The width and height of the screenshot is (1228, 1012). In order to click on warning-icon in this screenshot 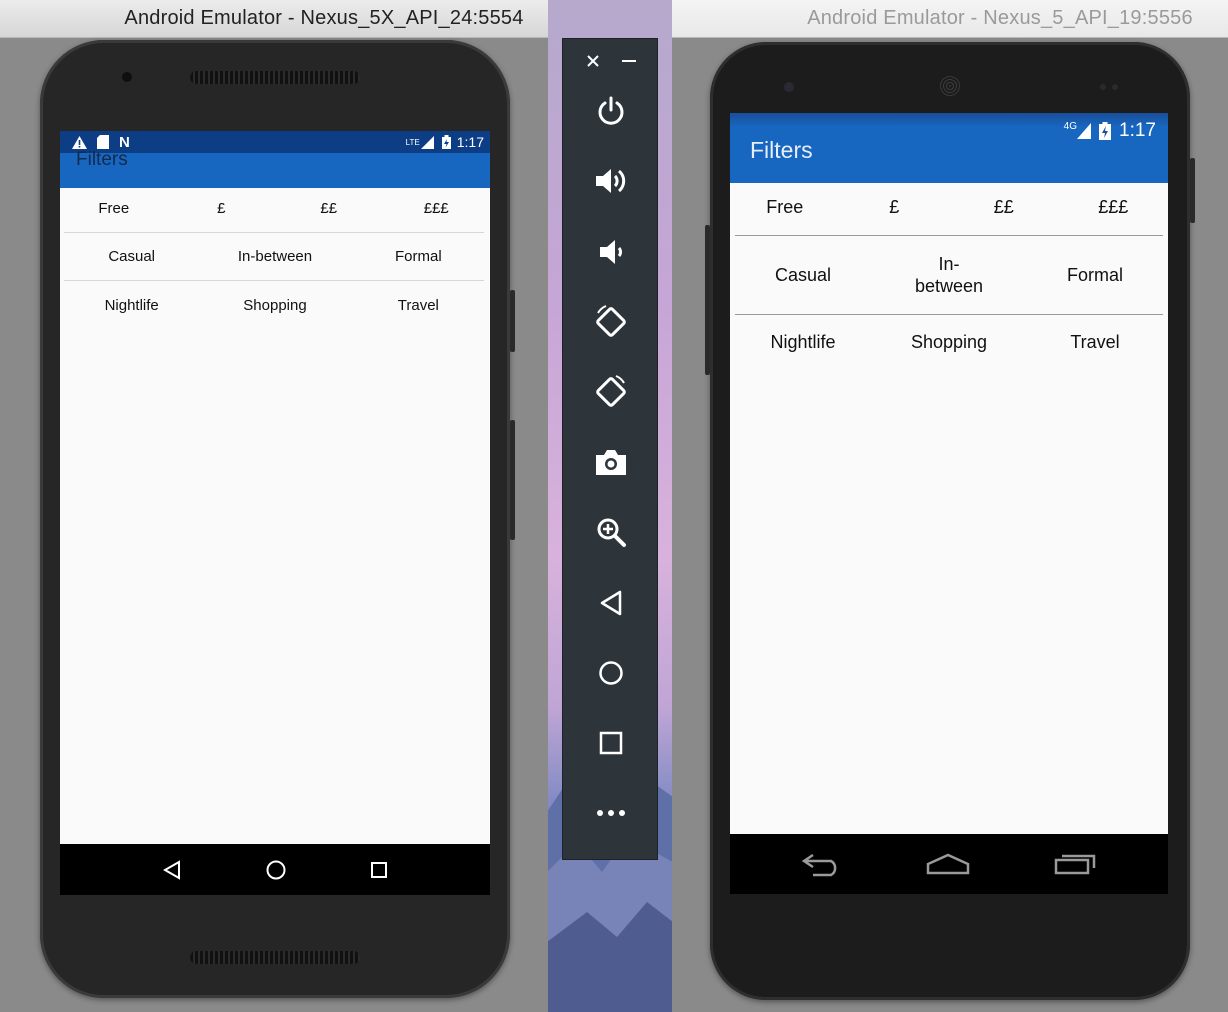, I will do `click(79, 142)`.